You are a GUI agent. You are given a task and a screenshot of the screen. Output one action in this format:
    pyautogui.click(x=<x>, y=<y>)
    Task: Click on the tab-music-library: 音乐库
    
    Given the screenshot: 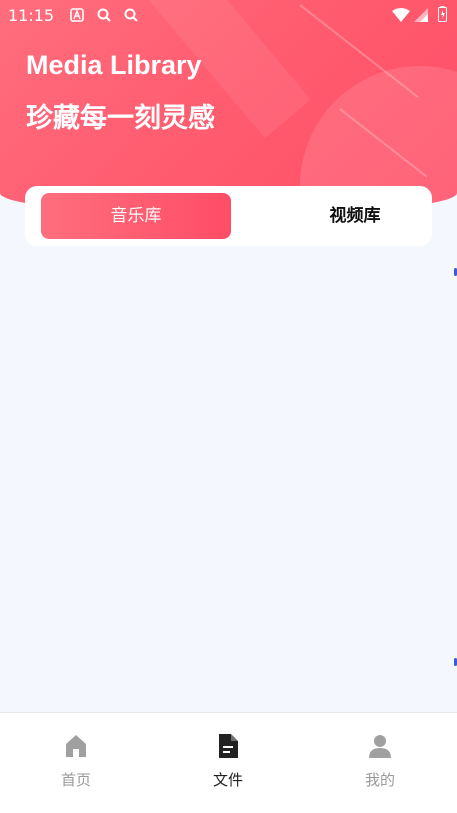 What is the action you would take?
    pyautogui.click(x=136, y=216)
    